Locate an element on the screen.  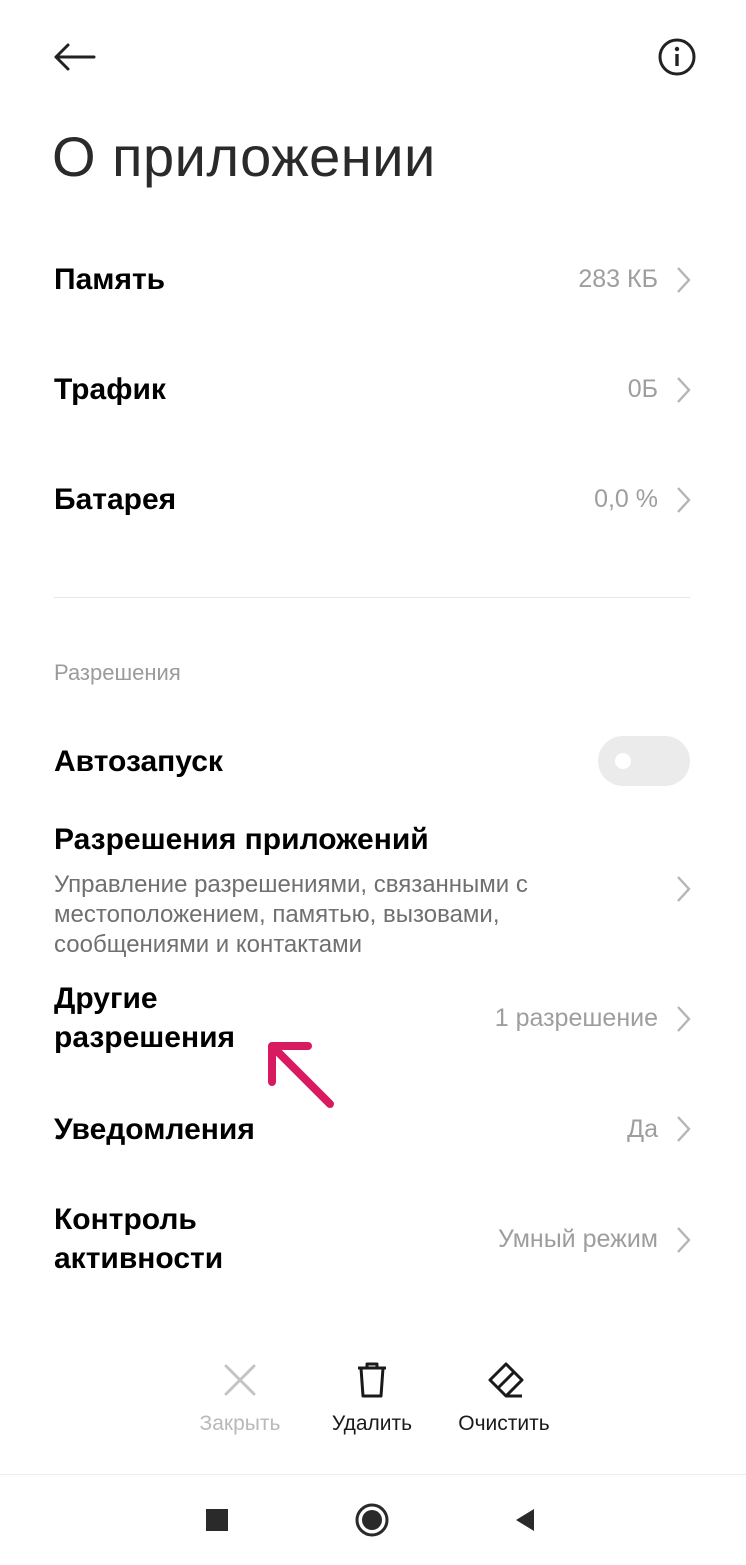
arrow-left-icon is located at coordinates (75, 57).